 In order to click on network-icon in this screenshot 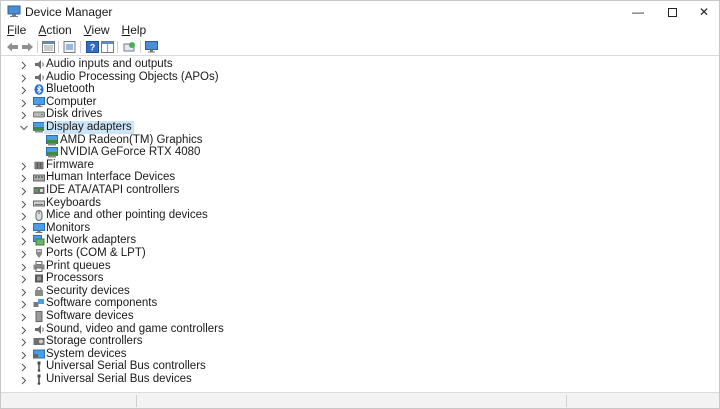, I will do `click(39, 240)`.